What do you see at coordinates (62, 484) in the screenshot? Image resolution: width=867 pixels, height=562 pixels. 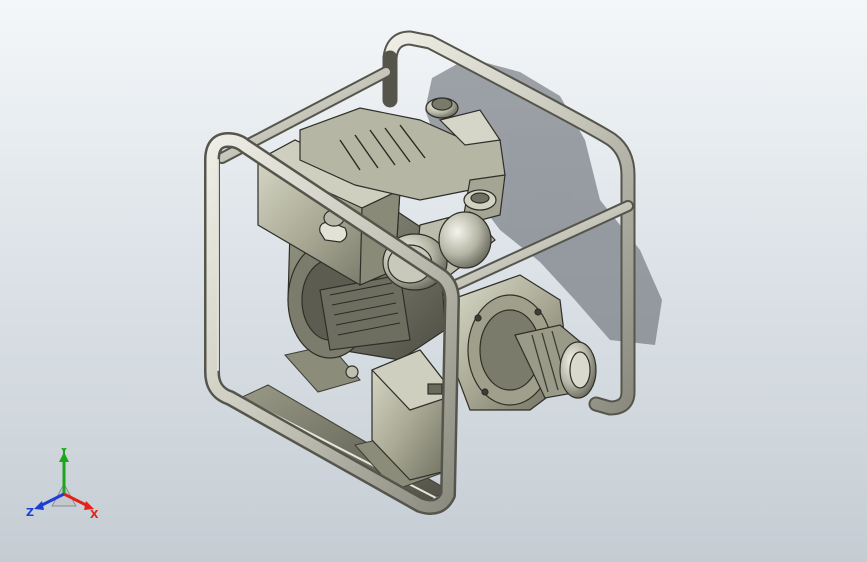 I see `axis-triad: Y X Z` at bounding box center [62, 484].